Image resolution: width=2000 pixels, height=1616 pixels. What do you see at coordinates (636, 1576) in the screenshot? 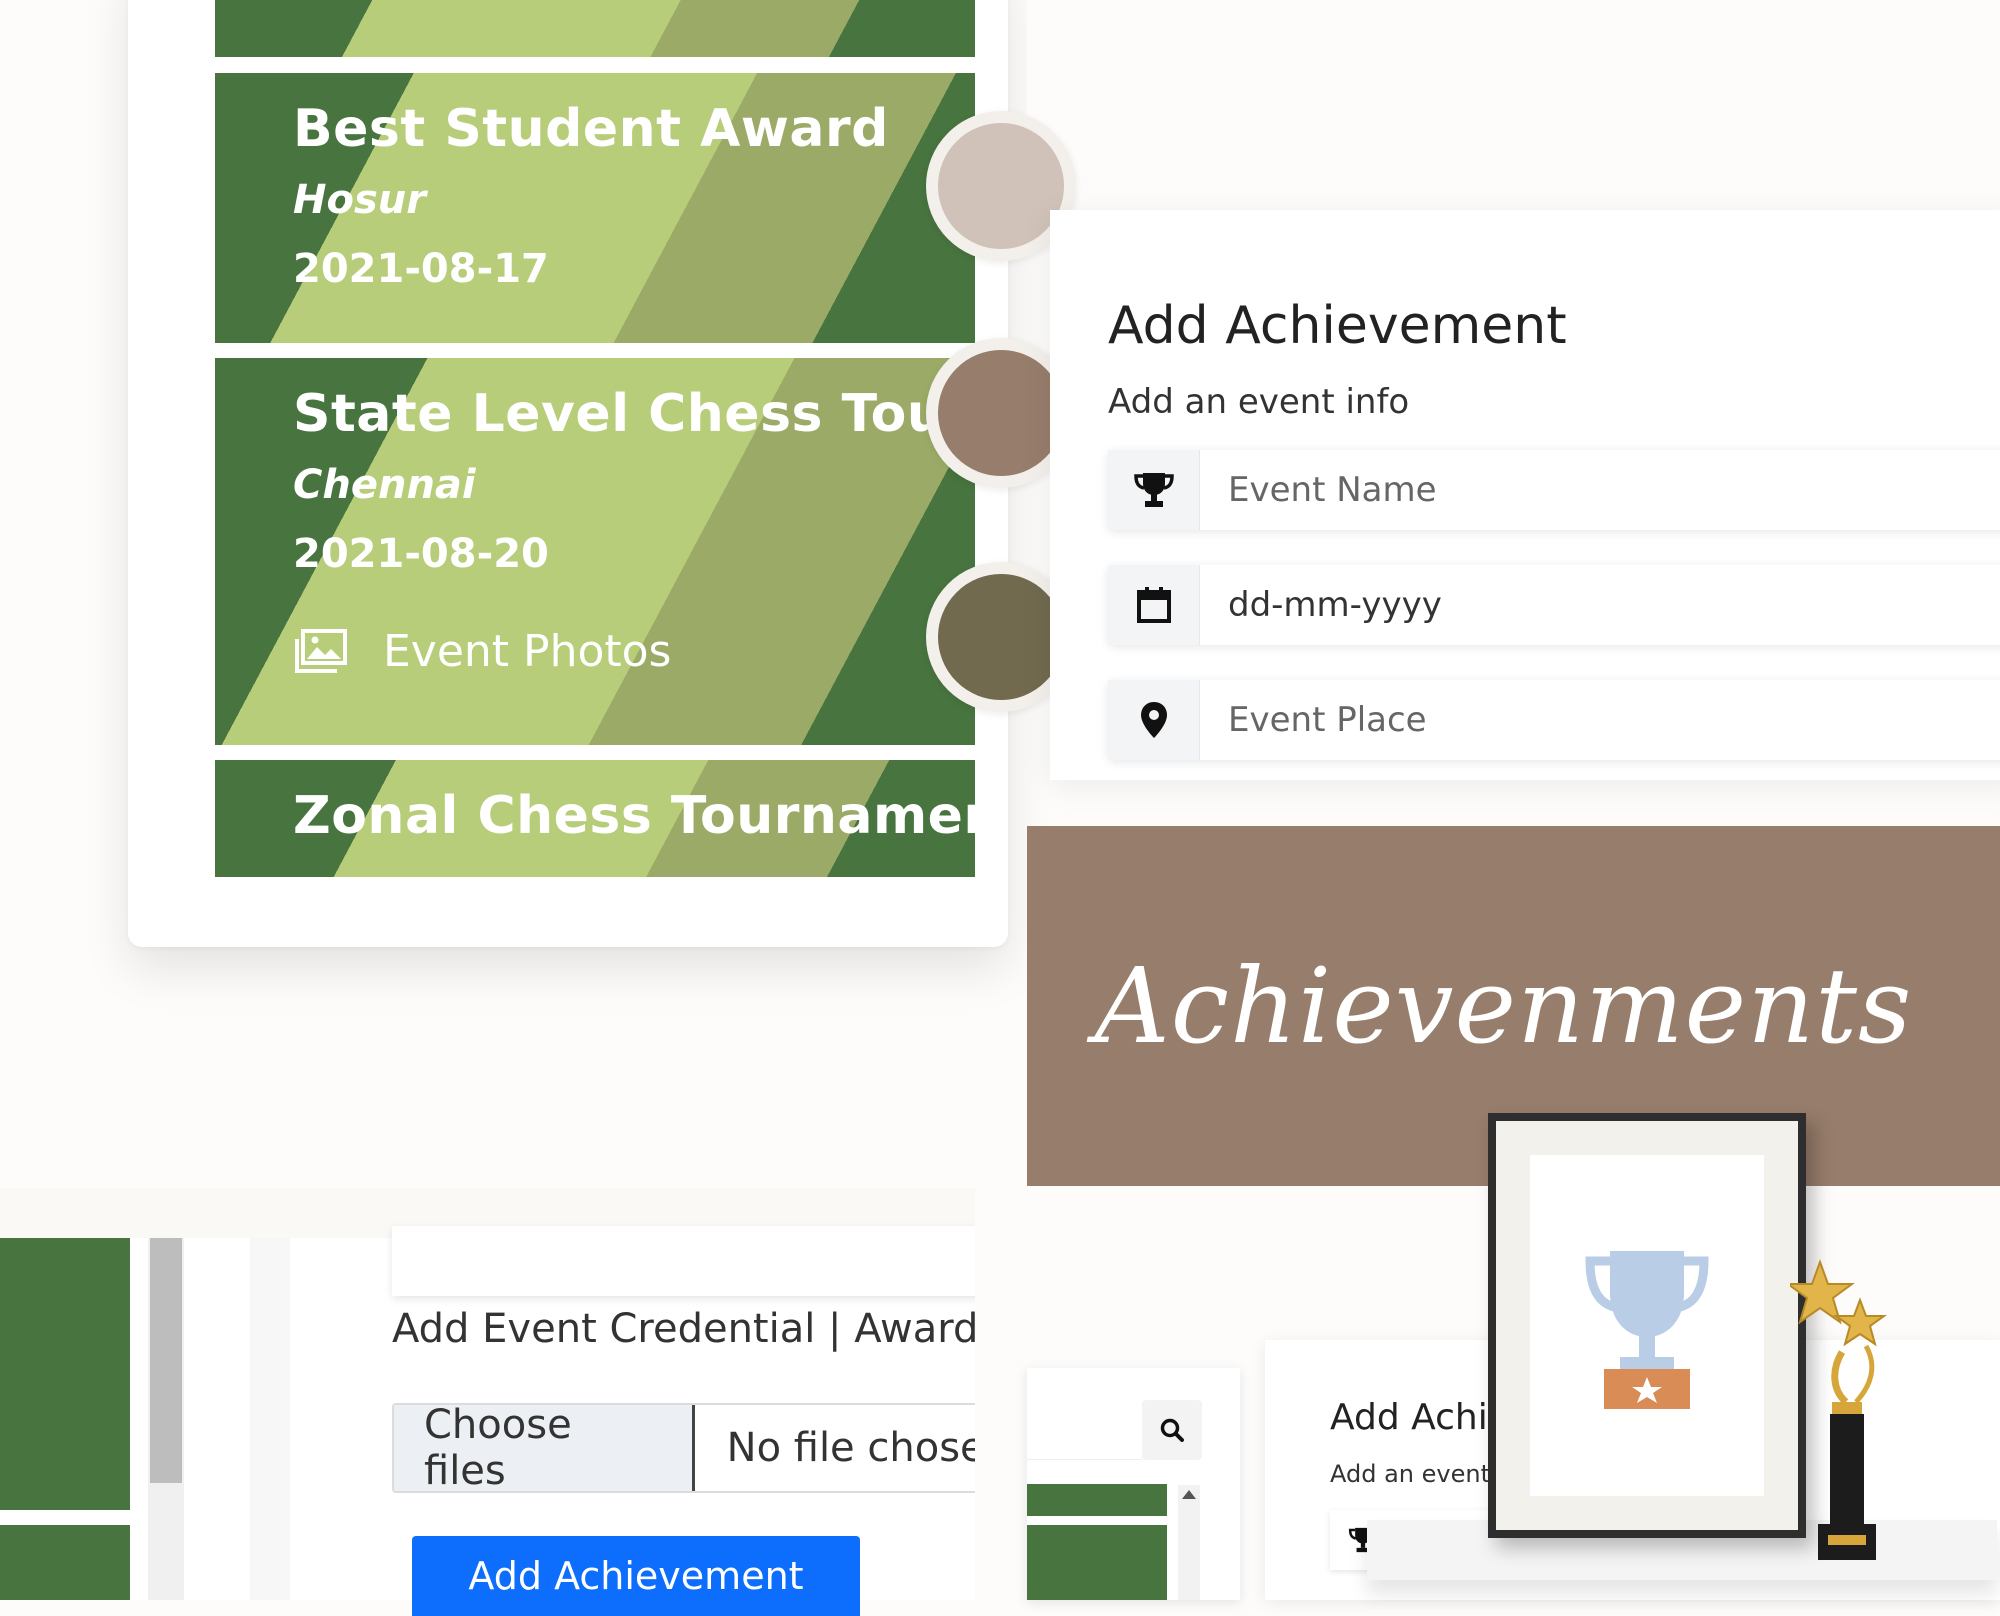
I see `add-achievement-button: Add Achievement` at bounding box center [636, 1576].